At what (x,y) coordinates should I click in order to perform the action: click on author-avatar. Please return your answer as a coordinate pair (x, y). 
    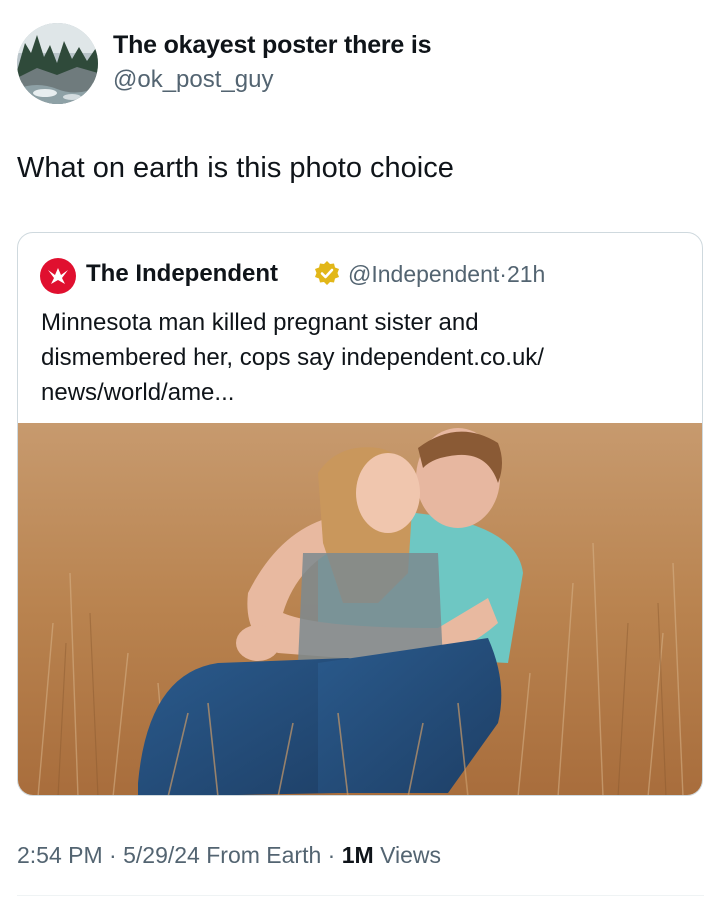
    Looking at the image, I should click on (57, 63).